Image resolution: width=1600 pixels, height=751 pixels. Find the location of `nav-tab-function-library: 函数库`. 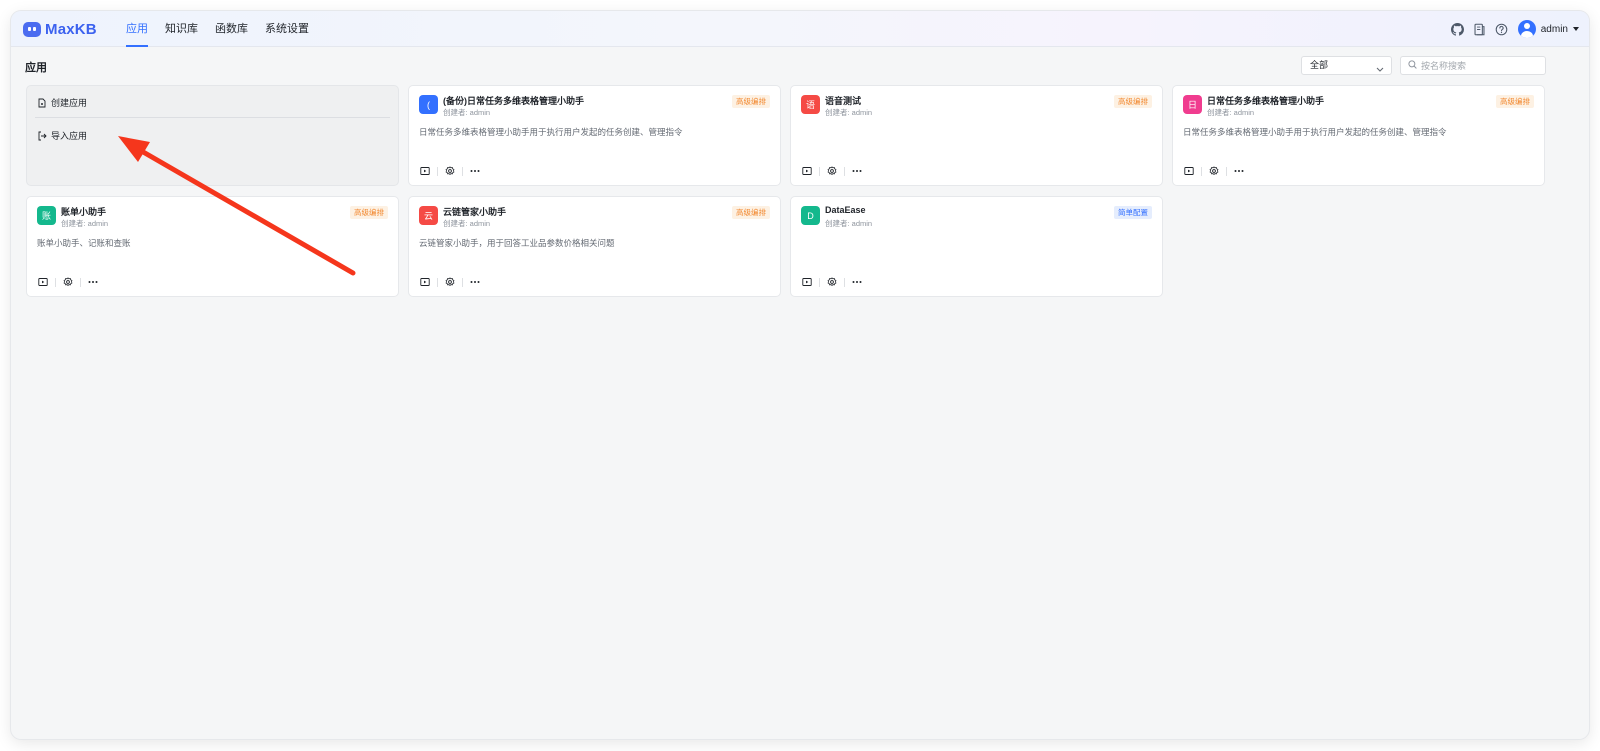

nav-tab-function-library: 函数库 is located at coordinates (231, 29).